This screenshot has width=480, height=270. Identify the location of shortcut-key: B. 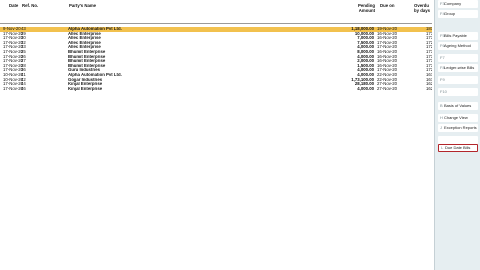
(441, 105).